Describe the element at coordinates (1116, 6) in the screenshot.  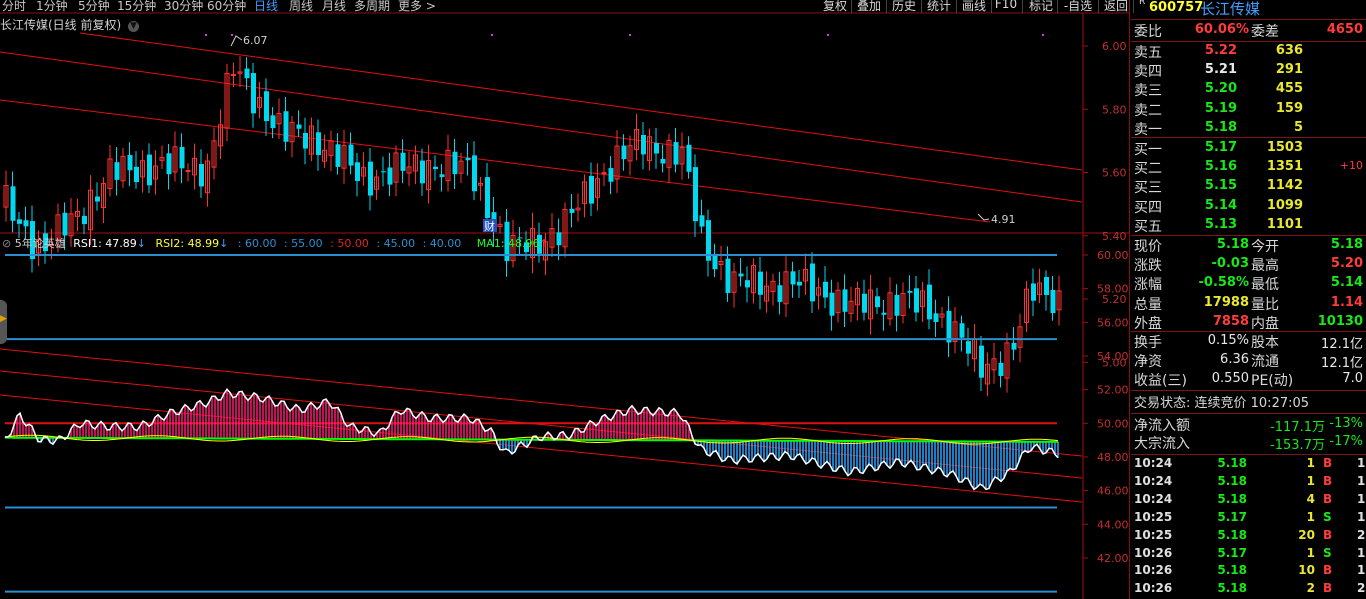
I see `toolbar-button-8: 返回` at that location.